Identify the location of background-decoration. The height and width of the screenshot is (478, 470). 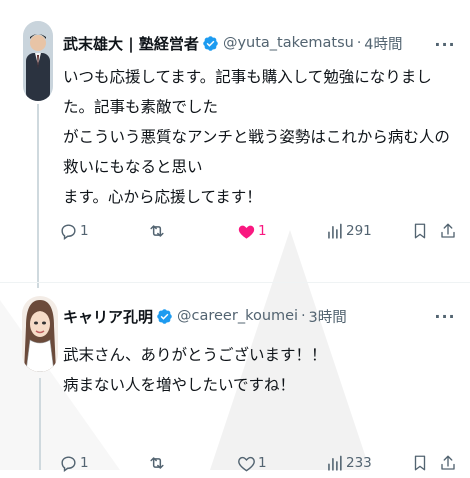
(60, 385).